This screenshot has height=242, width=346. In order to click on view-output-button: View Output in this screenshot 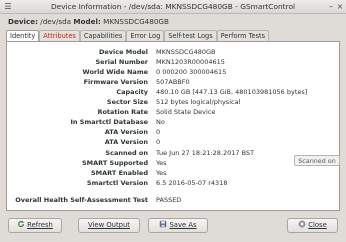, I will do `click(109, 225)`.